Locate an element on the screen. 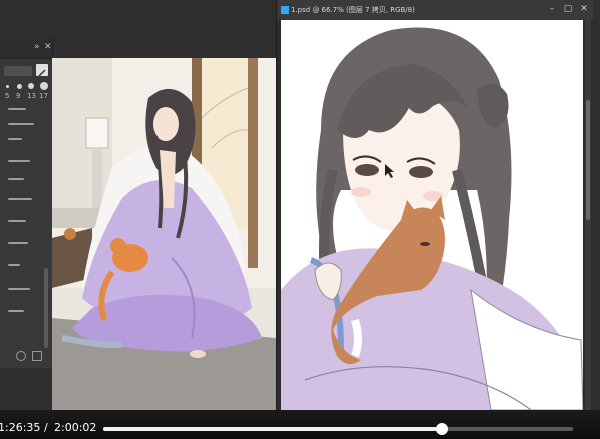 Image resolution: width=600 pixels, height=439 pixels. collapse-icon: » is located at coordinates (37, 47).